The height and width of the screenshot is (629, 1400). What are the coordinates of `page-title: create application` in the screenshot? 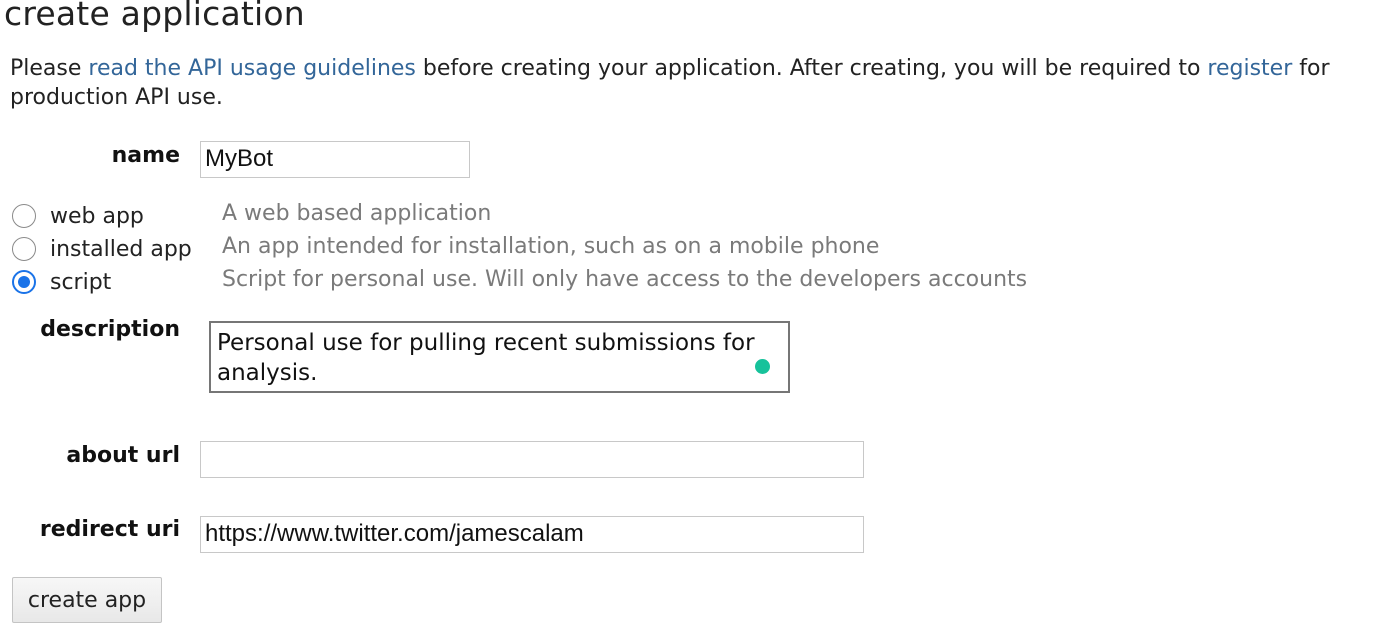 It's located at (154, 16).